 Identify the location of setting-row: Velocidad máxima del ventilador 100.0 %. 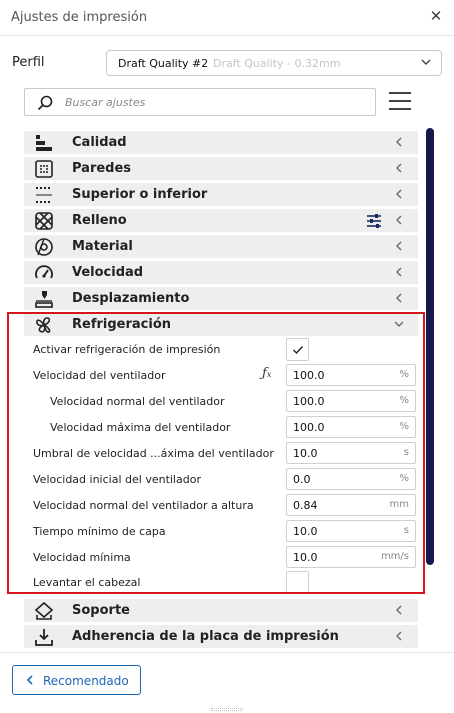
(221, 428).